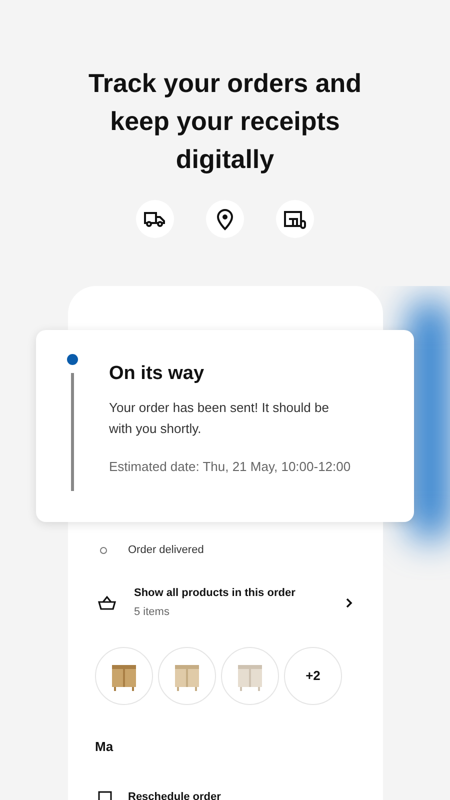 The image size is (450, 800). I want to click on timeline-label: Order delivered, so click(166, 550).